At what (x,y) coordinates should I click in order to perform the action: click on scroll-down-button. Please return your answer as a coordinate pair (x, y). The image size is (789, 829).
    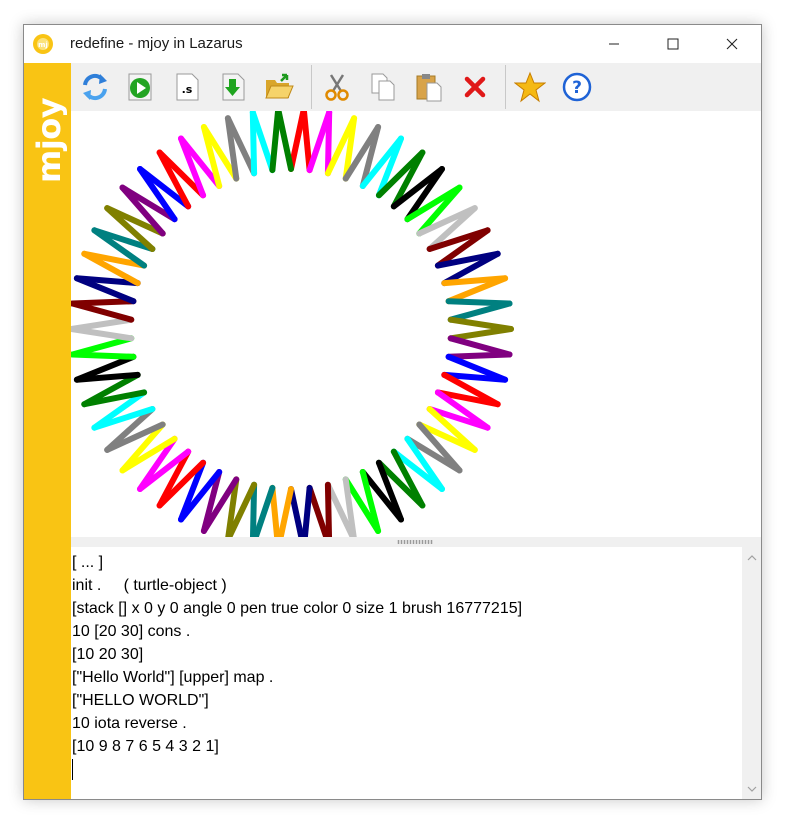
    Looking at the image, I should click on (751, 788).